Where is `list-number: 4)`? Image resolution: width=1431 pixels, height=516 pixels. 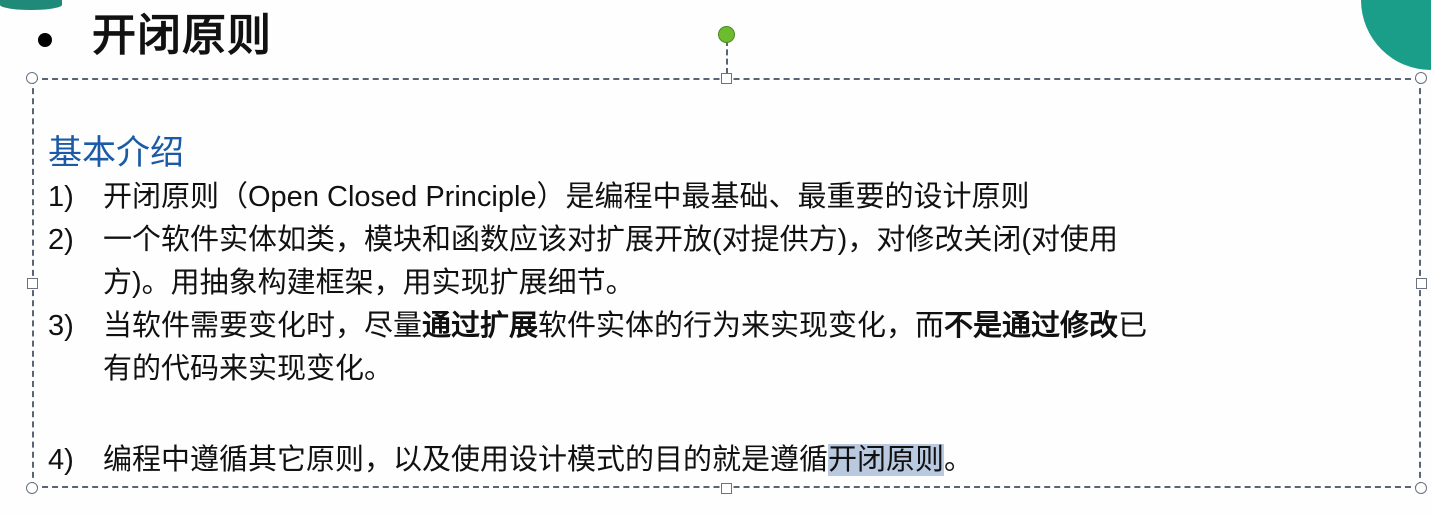
list-number: 4) is located at coordinates (61, 460).